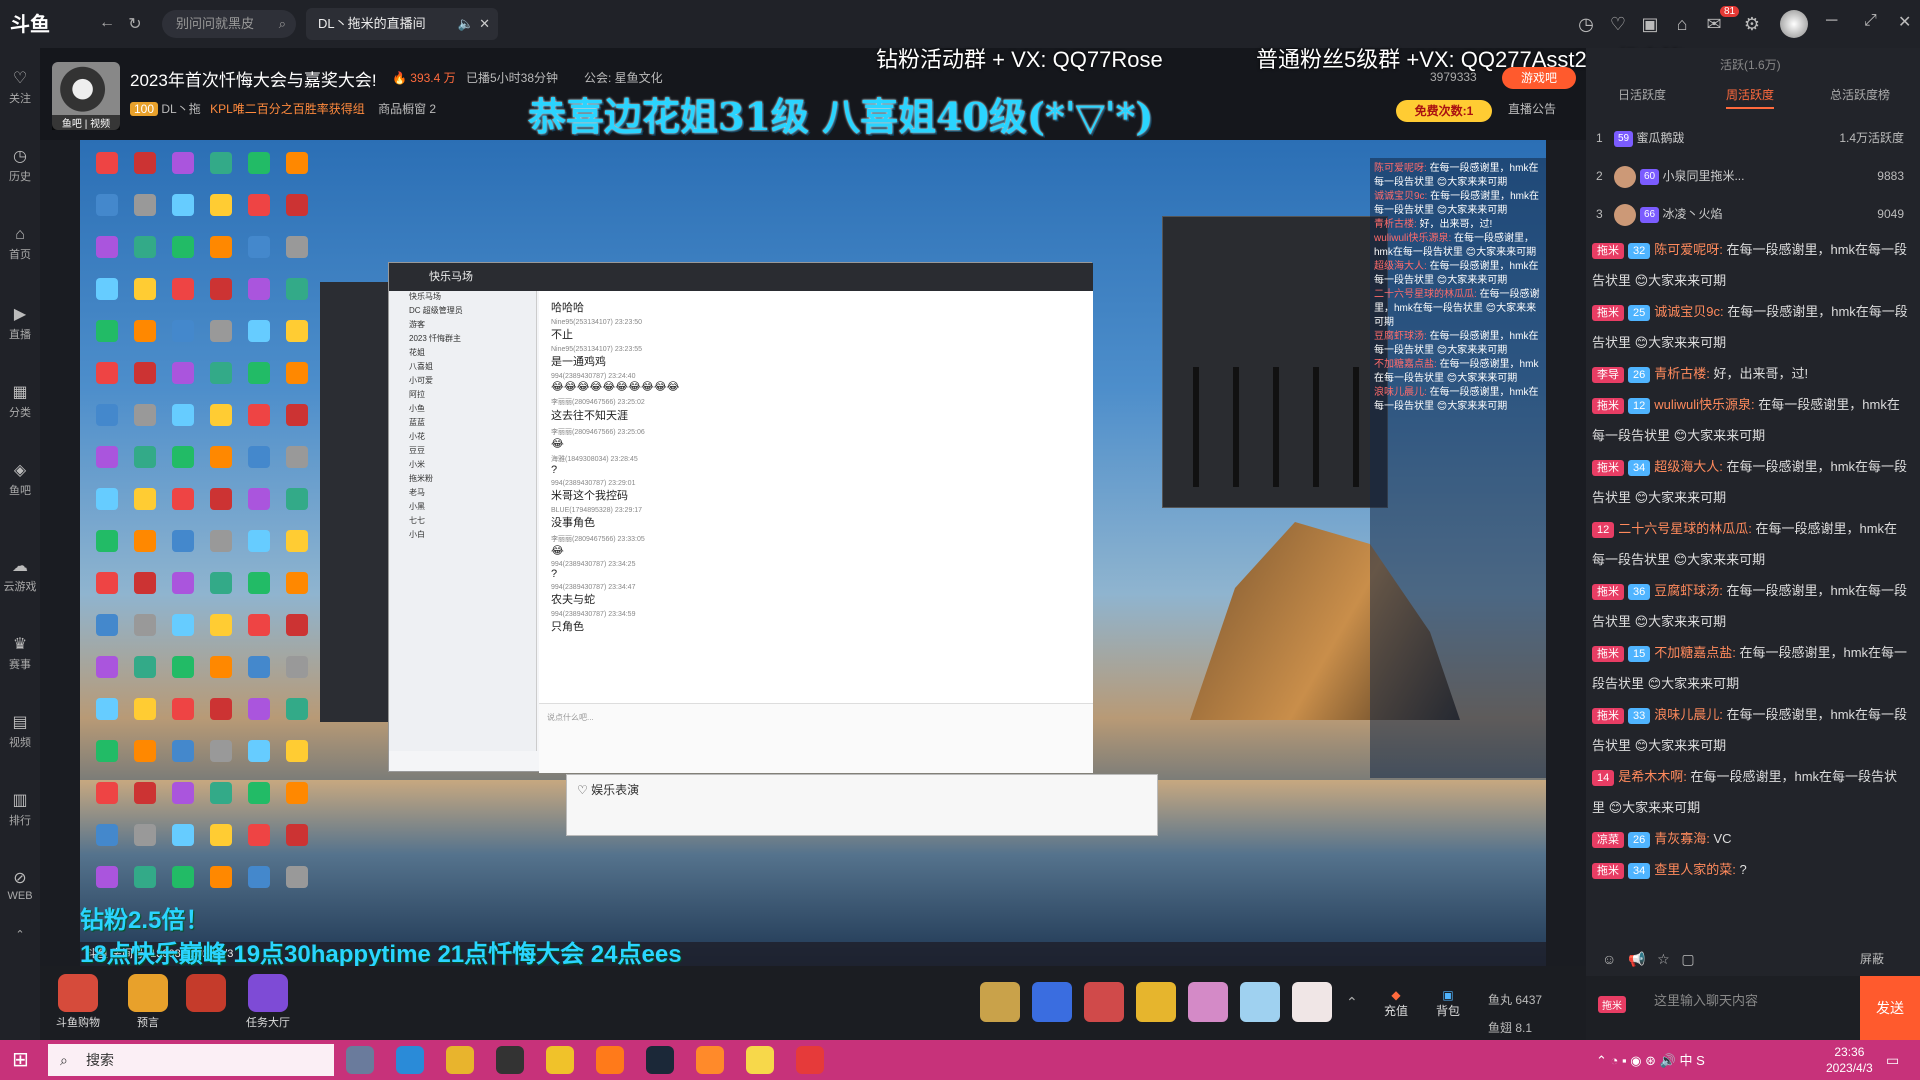 The image size is (1920, 1080). I want to click on chat-message: 拖米 25 诚诚宝贝9c: 在每一段感谢里，hmk在每一段告状里 😊大家来来可期, so click(1751, 327).